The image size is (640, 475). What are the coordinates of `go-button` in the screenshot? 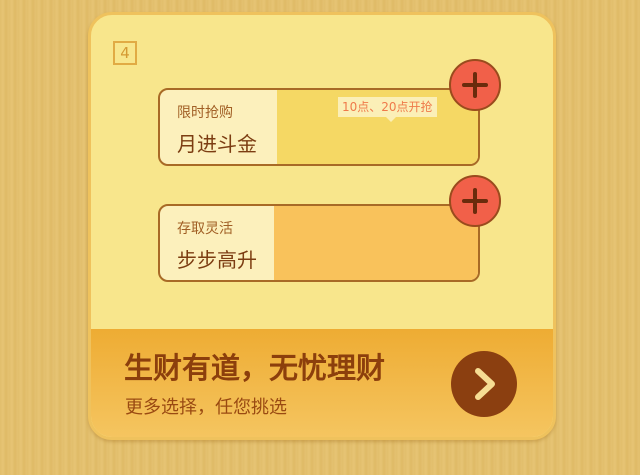 It's located at (484, 384).